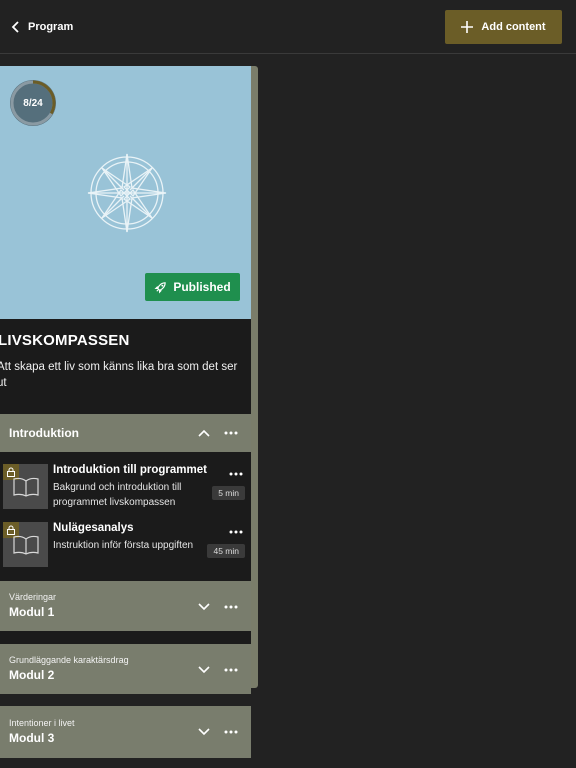 The height and width of the screenshot is (768, 576). I want to click on section-introduktion: Introduktion, so click(125, 433).